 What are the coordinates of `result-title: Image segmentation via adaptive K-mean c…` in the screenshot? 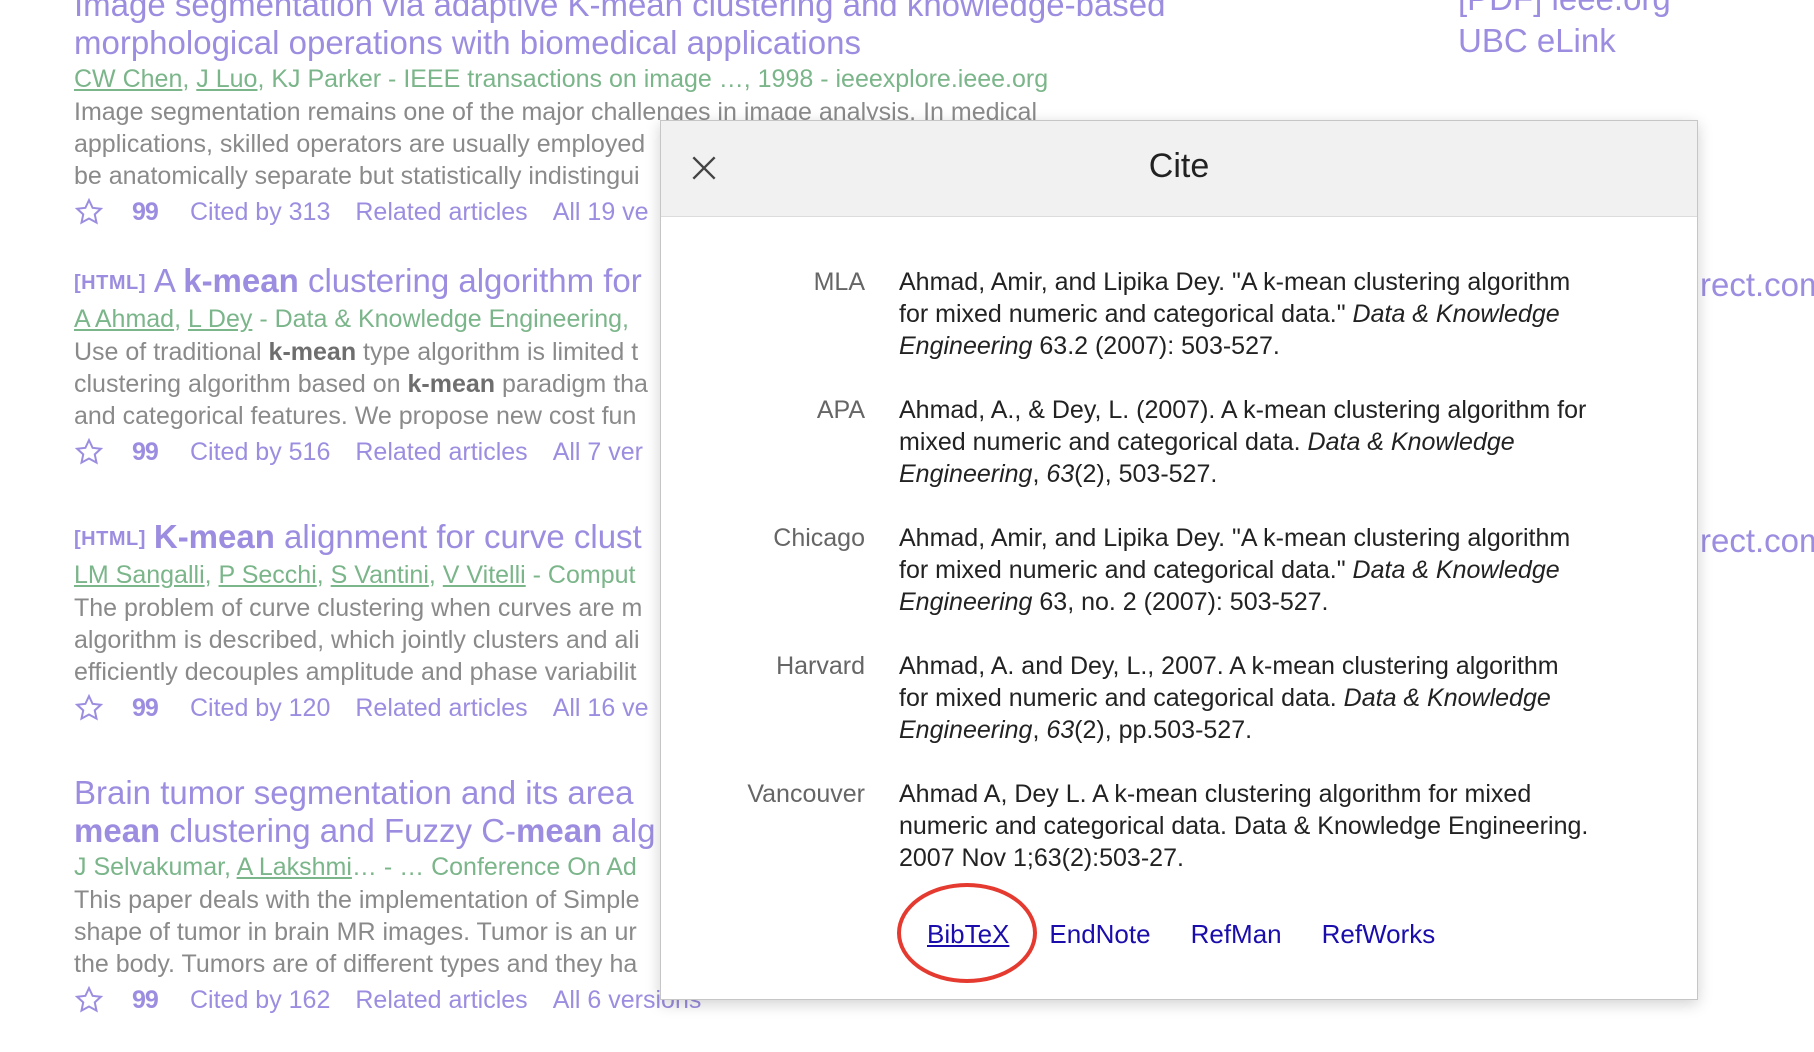 It's located at (624, 31).